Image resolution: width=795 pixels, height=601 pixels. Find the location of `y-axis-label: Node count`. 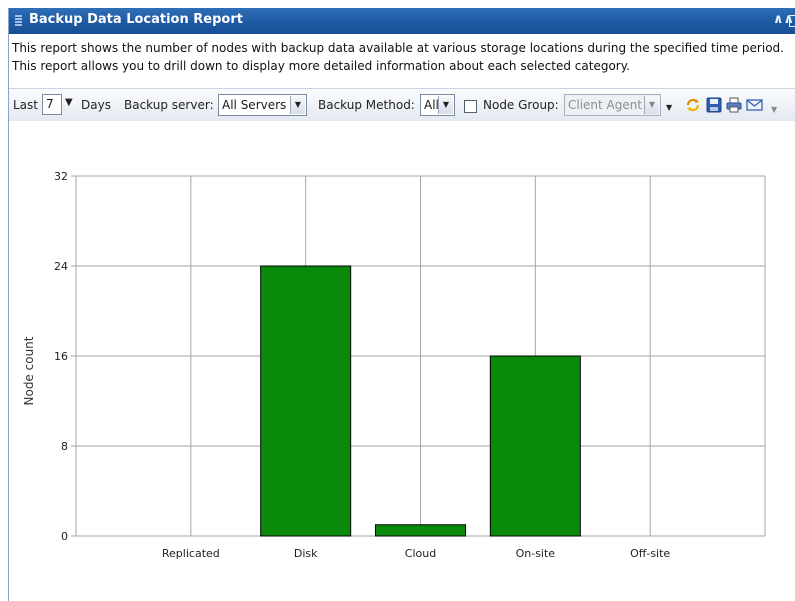

y-axis-label: Node count is located at coordinates (29, 370).